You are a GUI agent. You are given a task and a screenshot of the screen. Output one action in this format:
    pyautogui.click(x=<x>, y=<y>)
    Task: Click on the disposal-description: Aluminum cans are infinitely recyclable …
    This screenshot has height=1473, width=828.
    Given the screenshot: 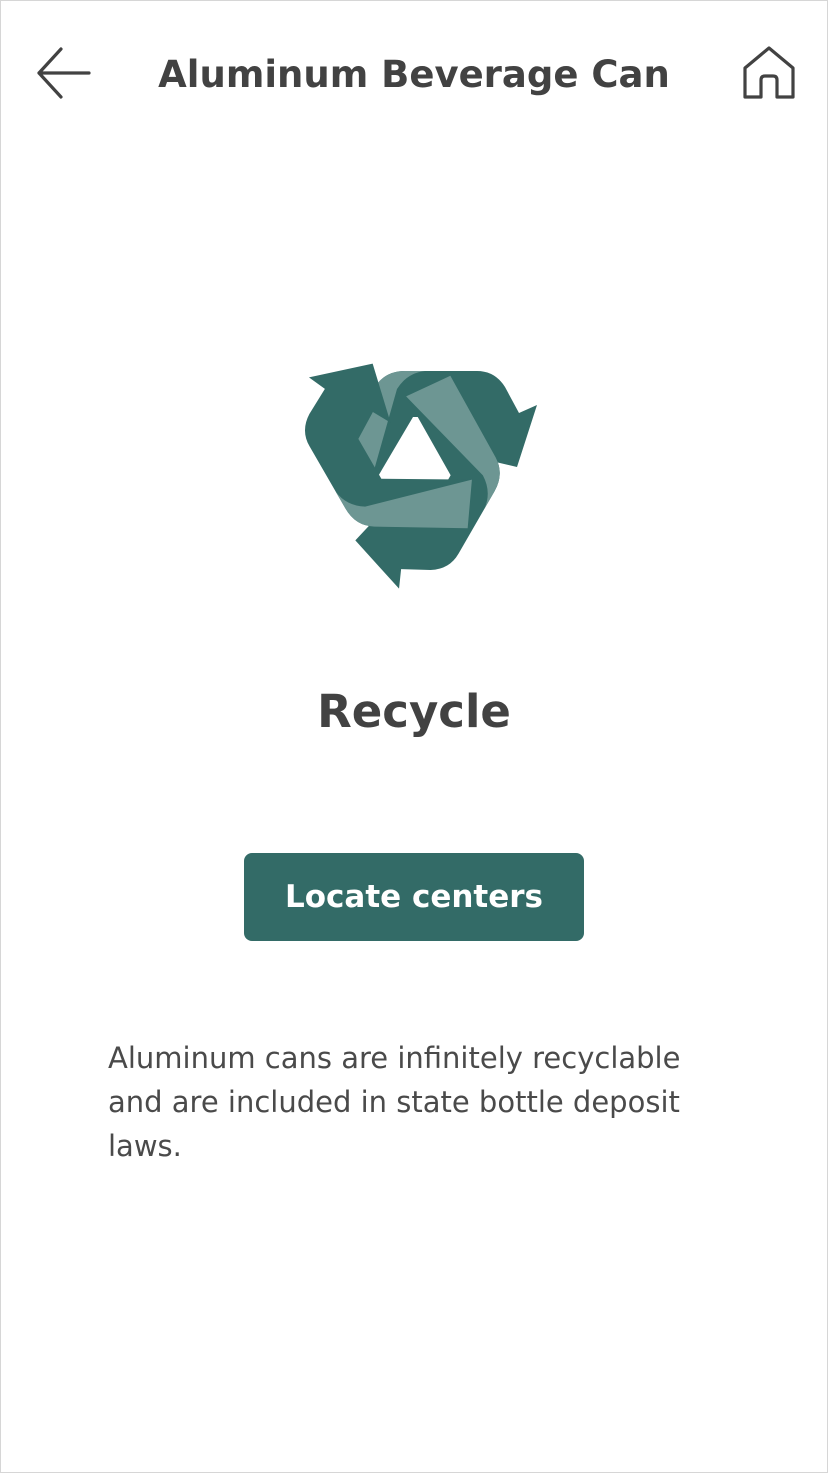 What is the action you would take?
    pyautogui.click(x=394, y=1102)
    